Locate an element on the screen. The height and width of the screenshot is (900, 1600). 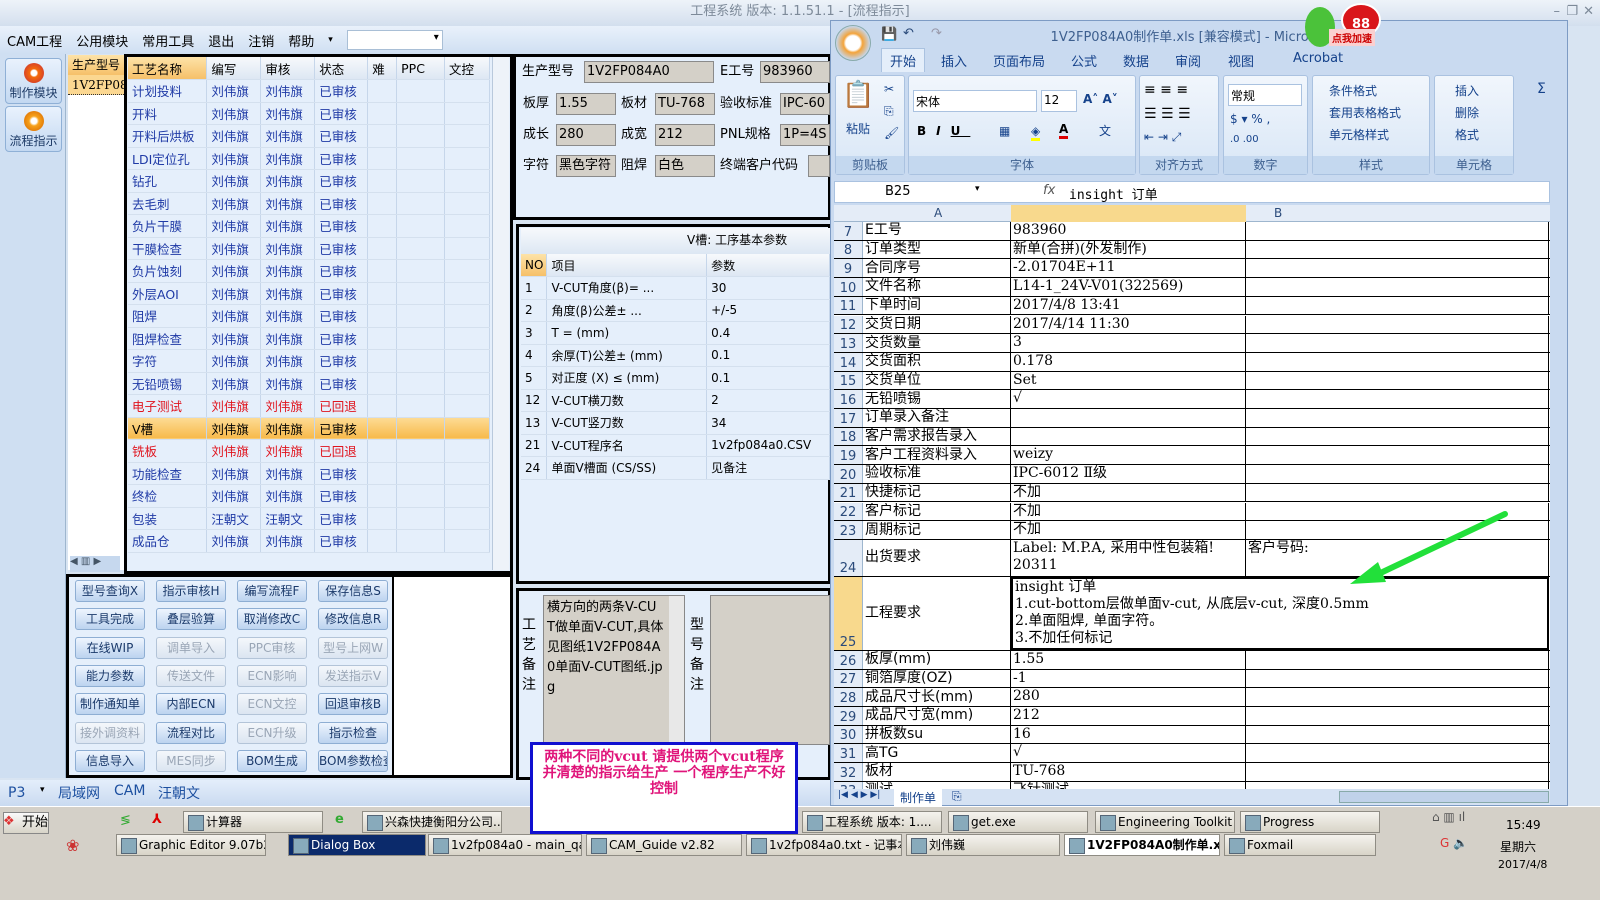
green-arrow is located at coordinates (1429, 547).